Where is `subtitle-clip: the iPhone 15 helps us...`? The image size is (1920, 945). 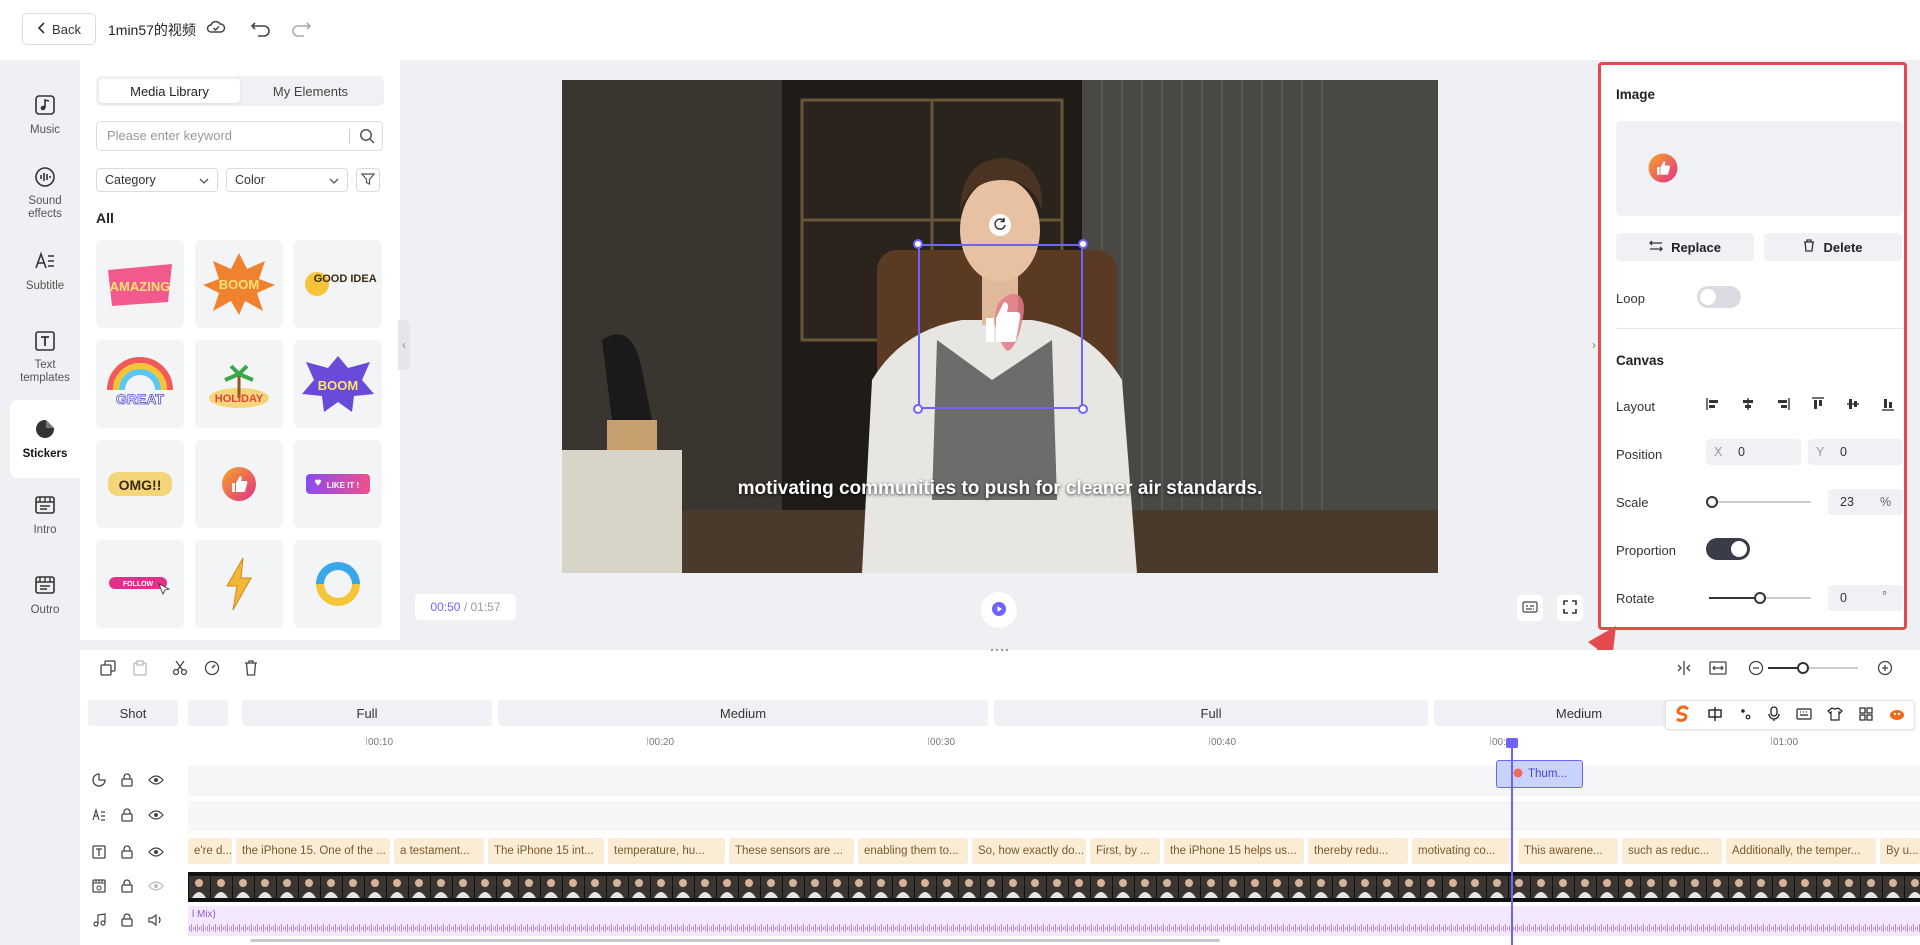
subtitle-clip: the iPhone 15 helps us... is located at coordinates (1234, 851).